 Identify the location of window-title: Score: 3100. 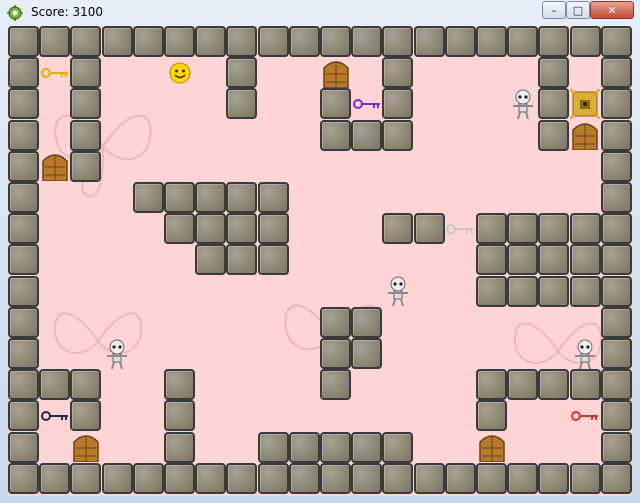
(67, 12).